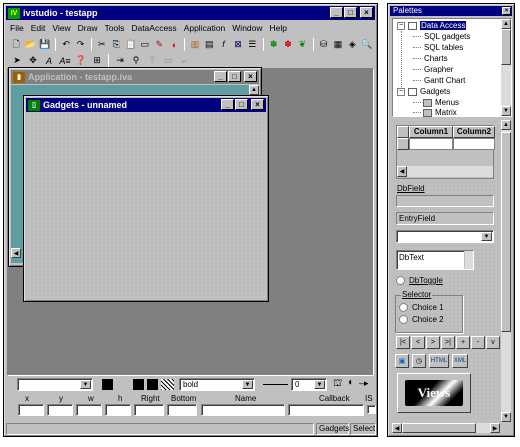 This screenshot has width=520, height=447. What do you see at coordinates (243, 410) in the screenshot?
I see `name-field` at bounding box center [243, 410].